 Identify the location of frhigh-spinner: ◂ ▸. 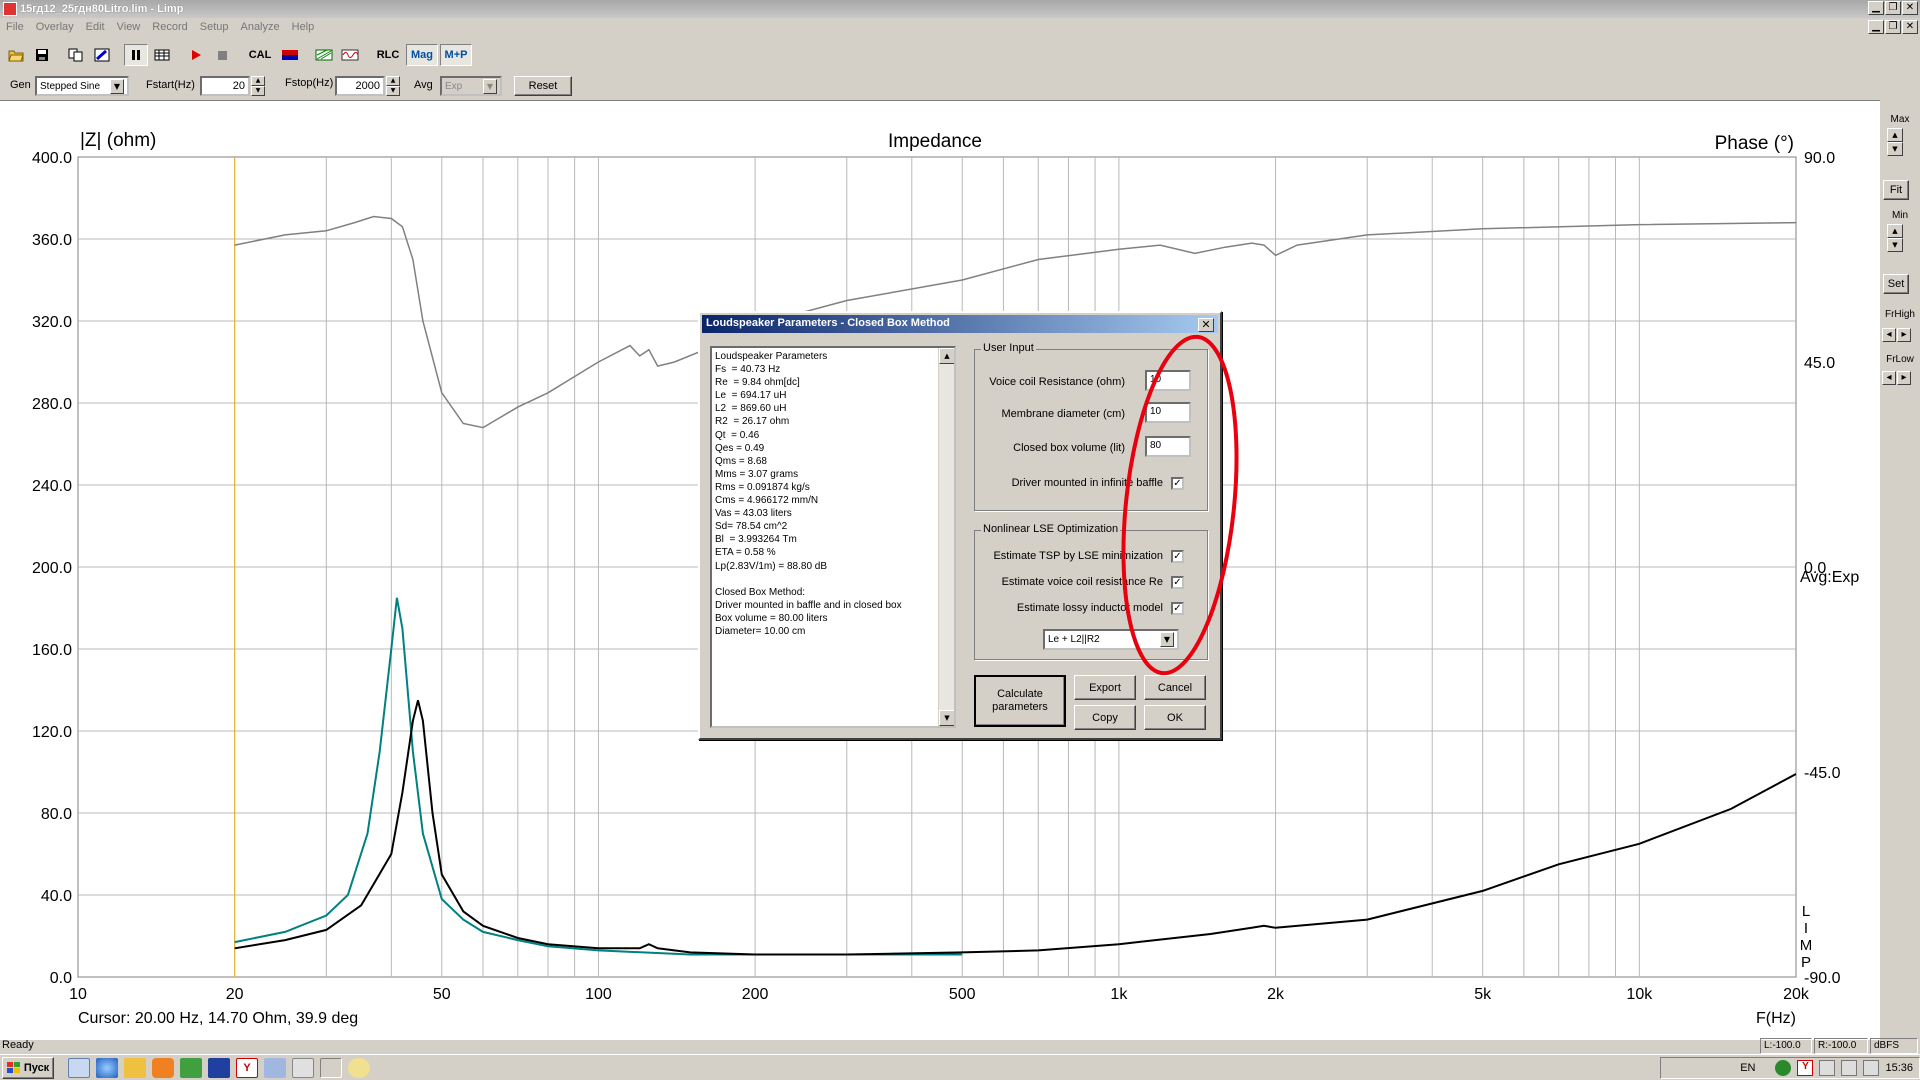
(1896, 335).